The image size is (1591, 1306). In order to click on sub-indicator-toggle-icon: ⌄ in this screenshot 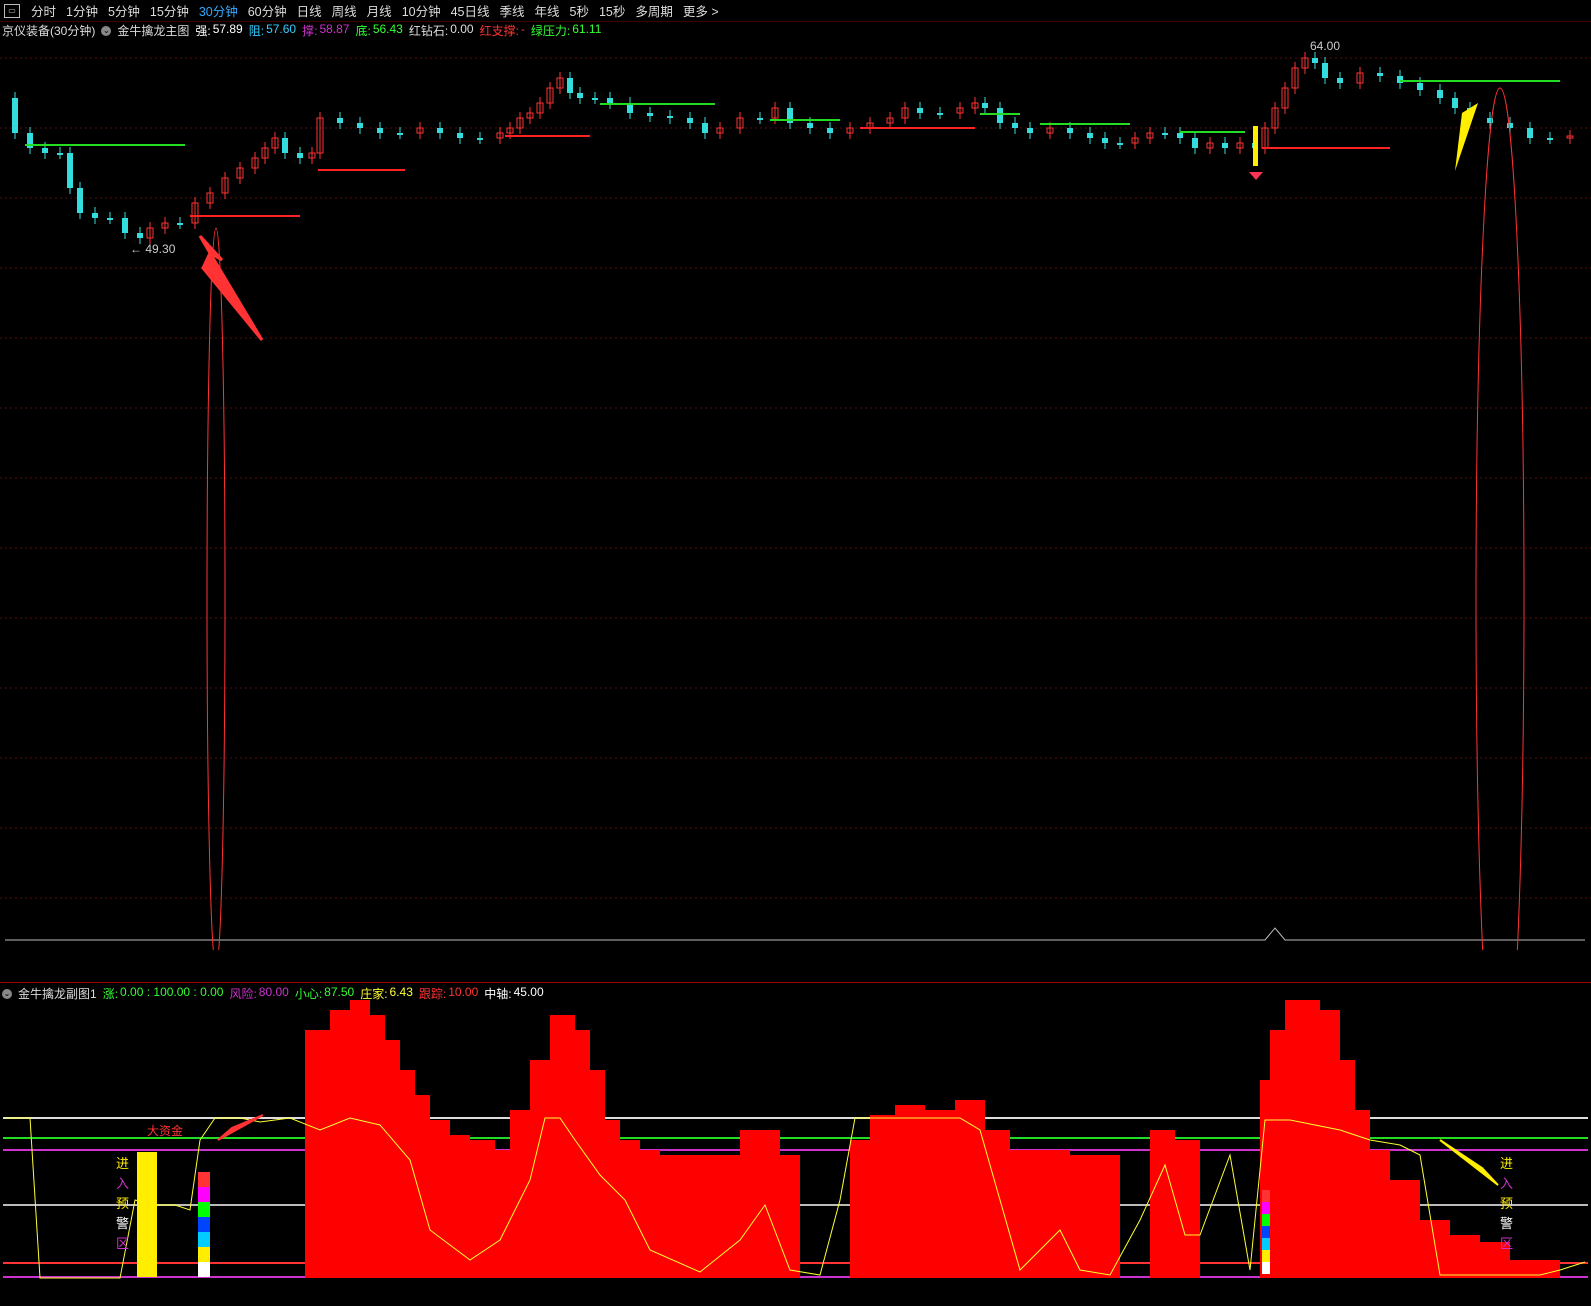, I will do `click(7, 993)`.